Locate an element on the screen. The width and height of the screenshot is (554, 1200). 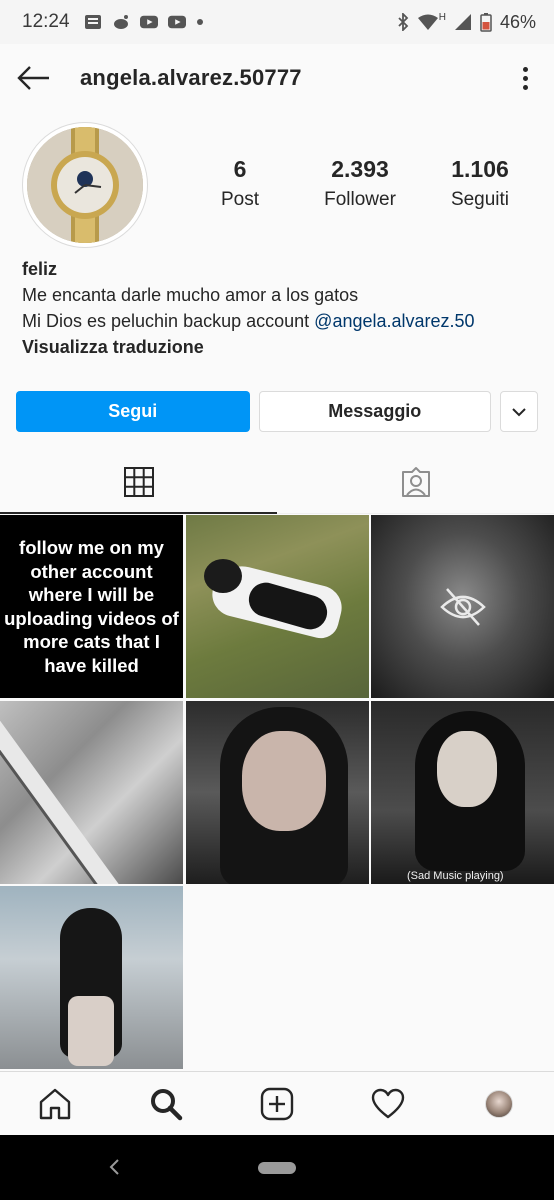
profile-header: angela.alvarez.50777 is located at coordinates (277, 78).